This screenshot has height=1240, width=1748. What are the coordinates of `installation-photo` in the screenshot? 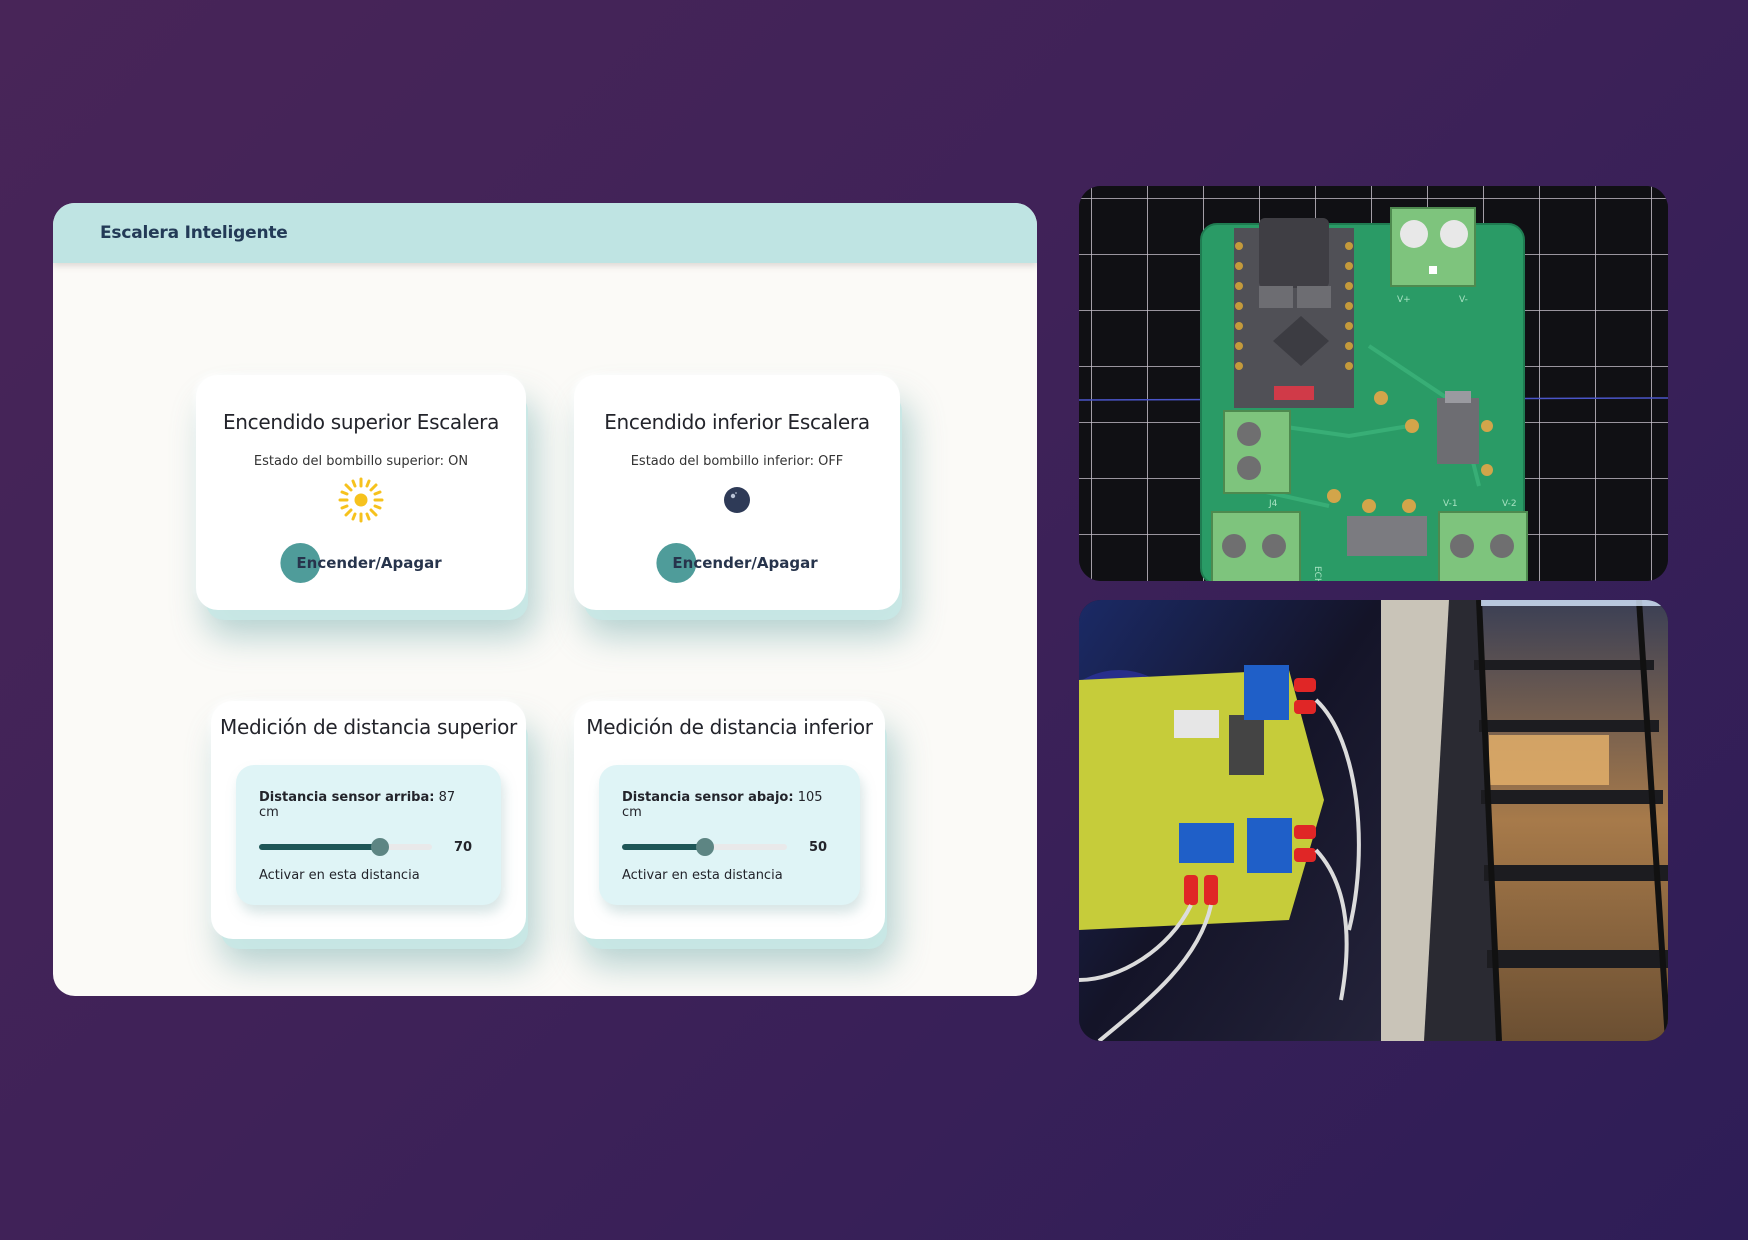 It's located at (1373, 820).